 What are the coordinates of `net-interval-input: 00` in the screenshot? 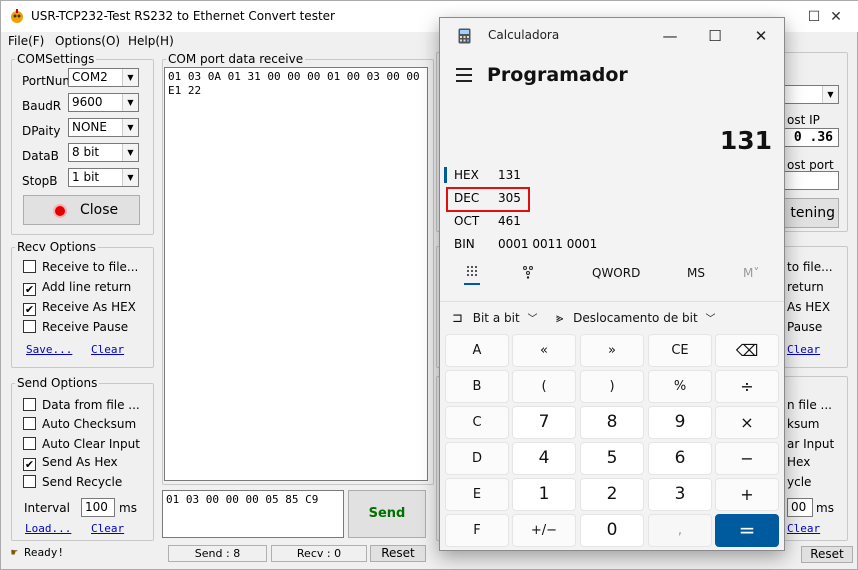 It's located at (800, 507).